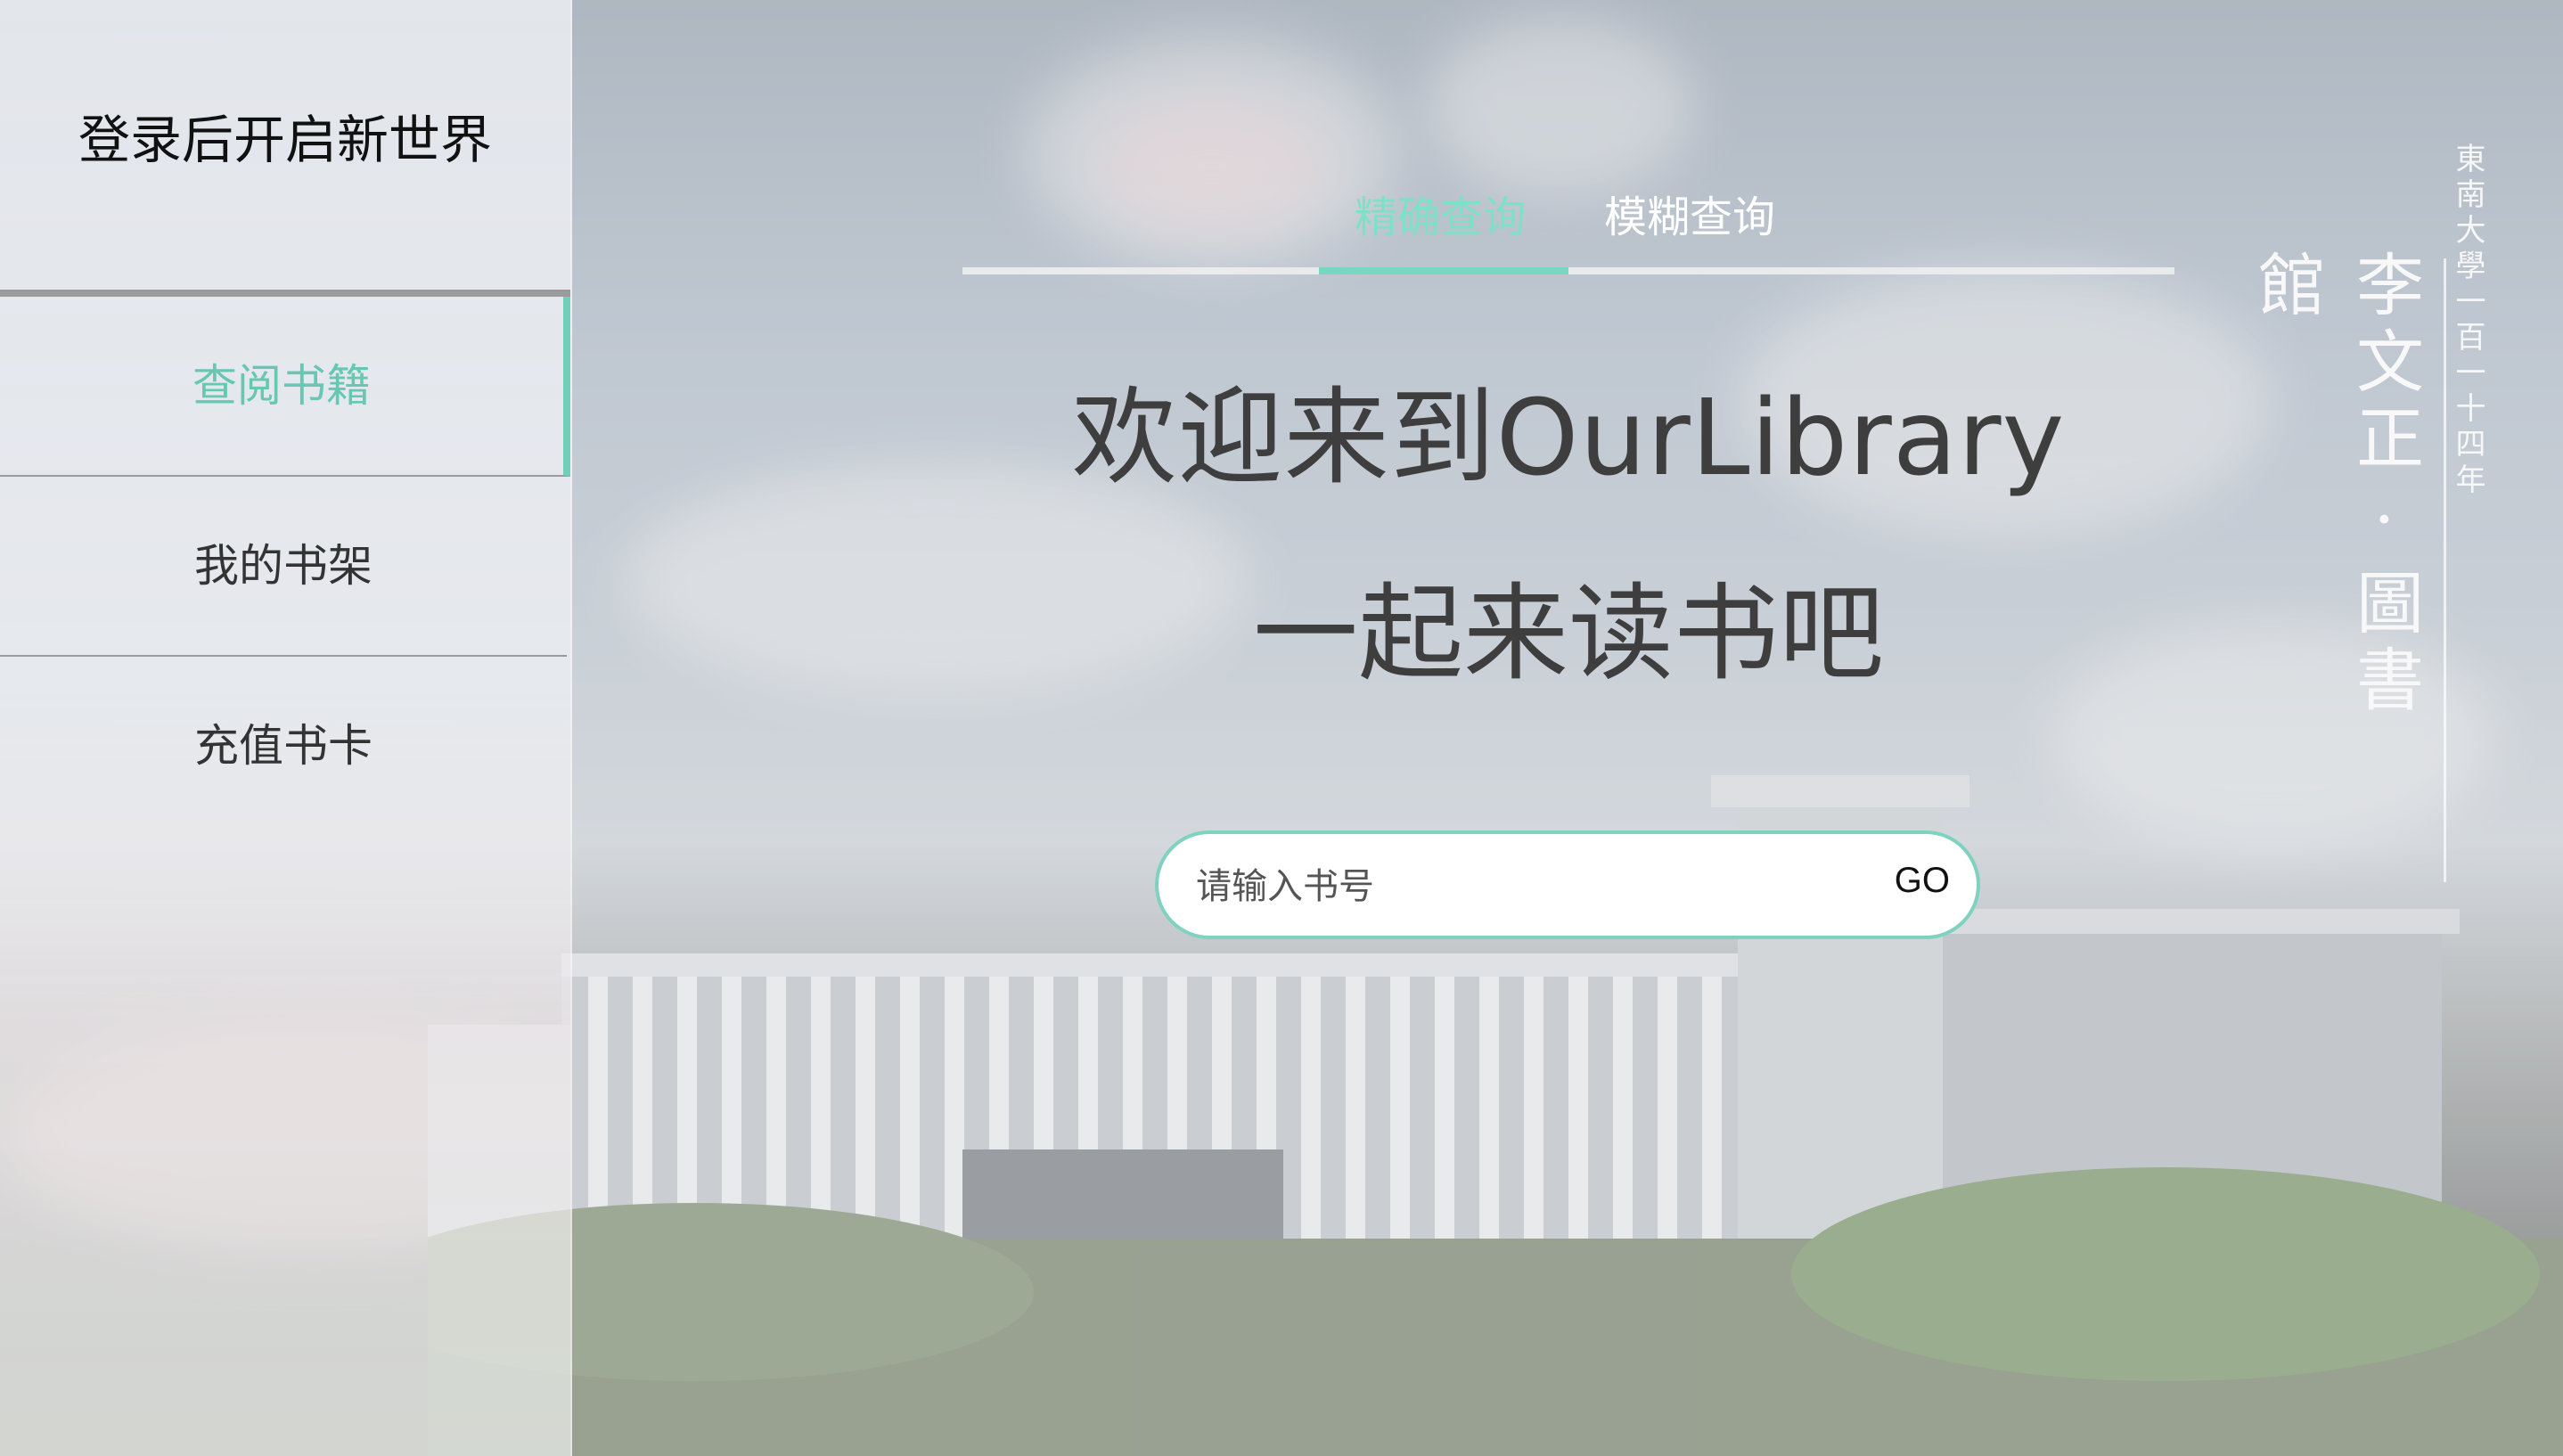 The image size is (2563, 1456). What do you see at coordinates (1568, 437) in the screenshot?
I see `welcome-heading: 欢迎来到OurLibrary` at bounding box center [1568, 437].